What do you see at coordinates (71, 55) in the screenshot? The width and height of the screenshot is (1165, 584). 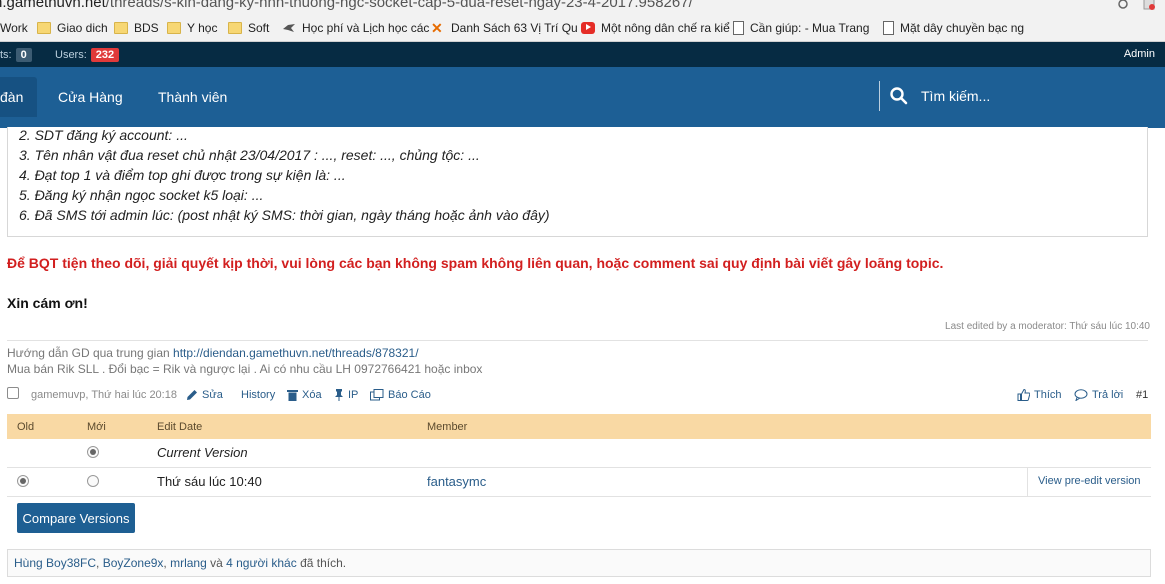 I see `users-label: Users:` at bounding box center [71, 55].